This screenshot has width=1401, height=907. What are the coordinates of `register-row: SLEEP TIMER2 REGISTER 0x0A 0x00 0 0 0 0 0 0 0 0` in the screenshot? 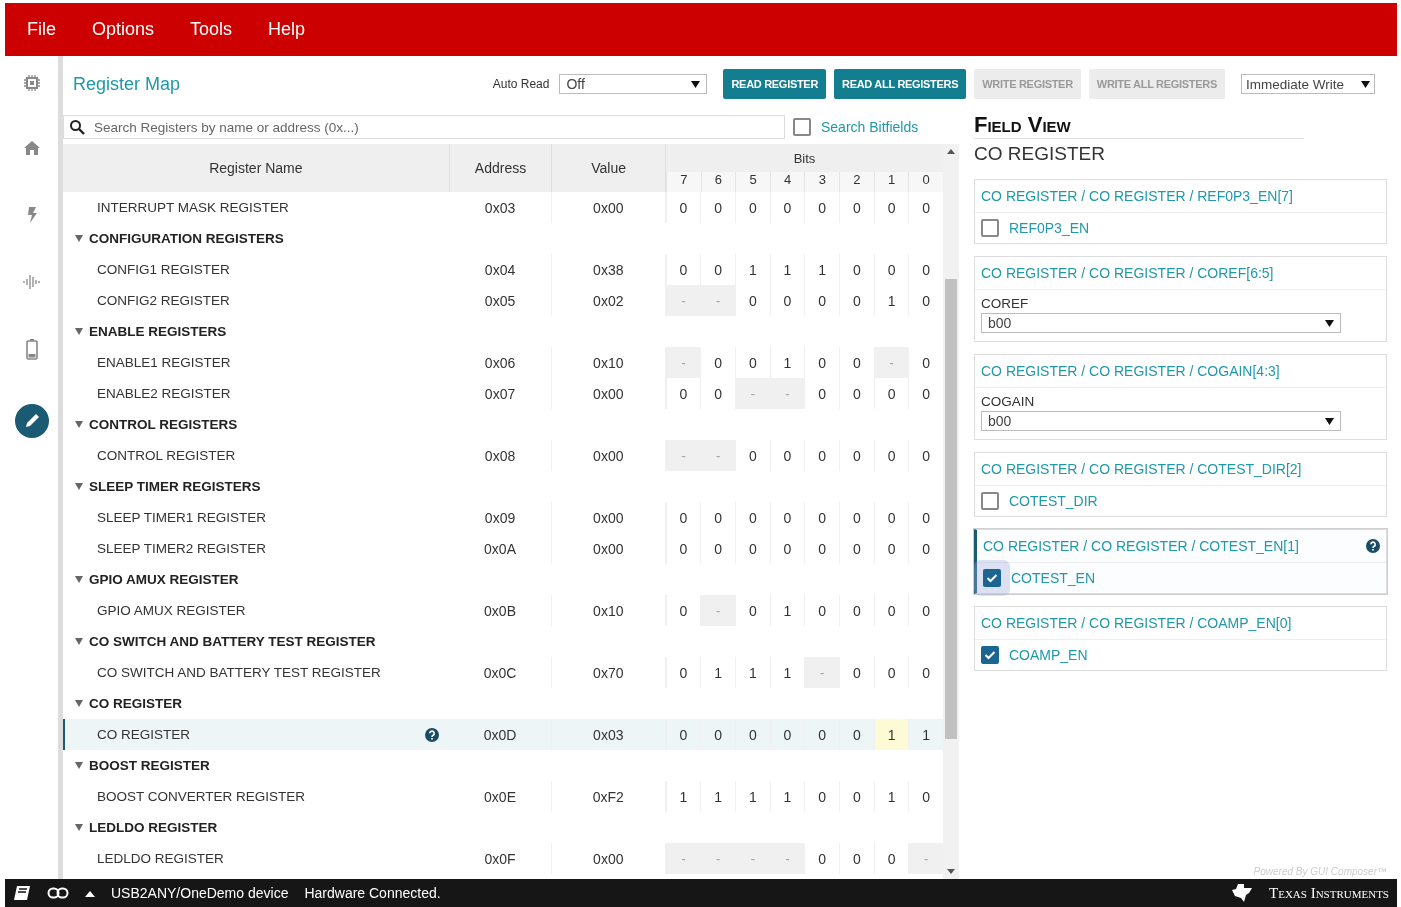 It's located at (503, 548).